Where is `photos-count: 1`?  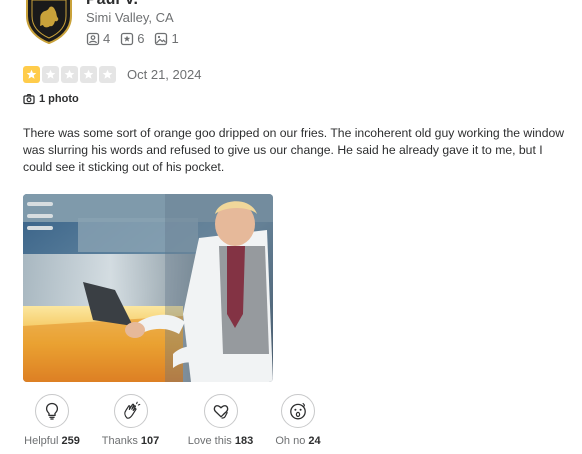
photos-count: 1 is located at coordinates (175, 38).